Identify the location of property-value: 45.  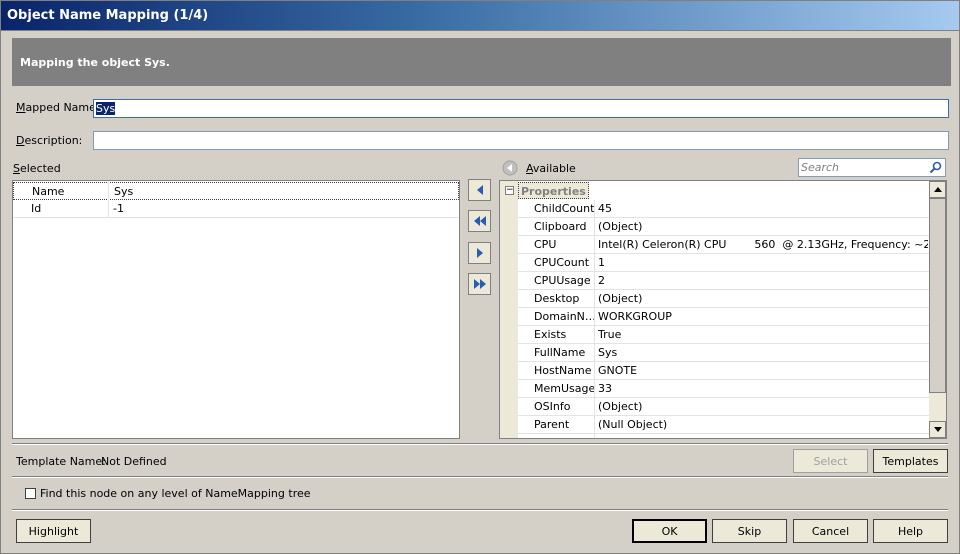
(605, 208).